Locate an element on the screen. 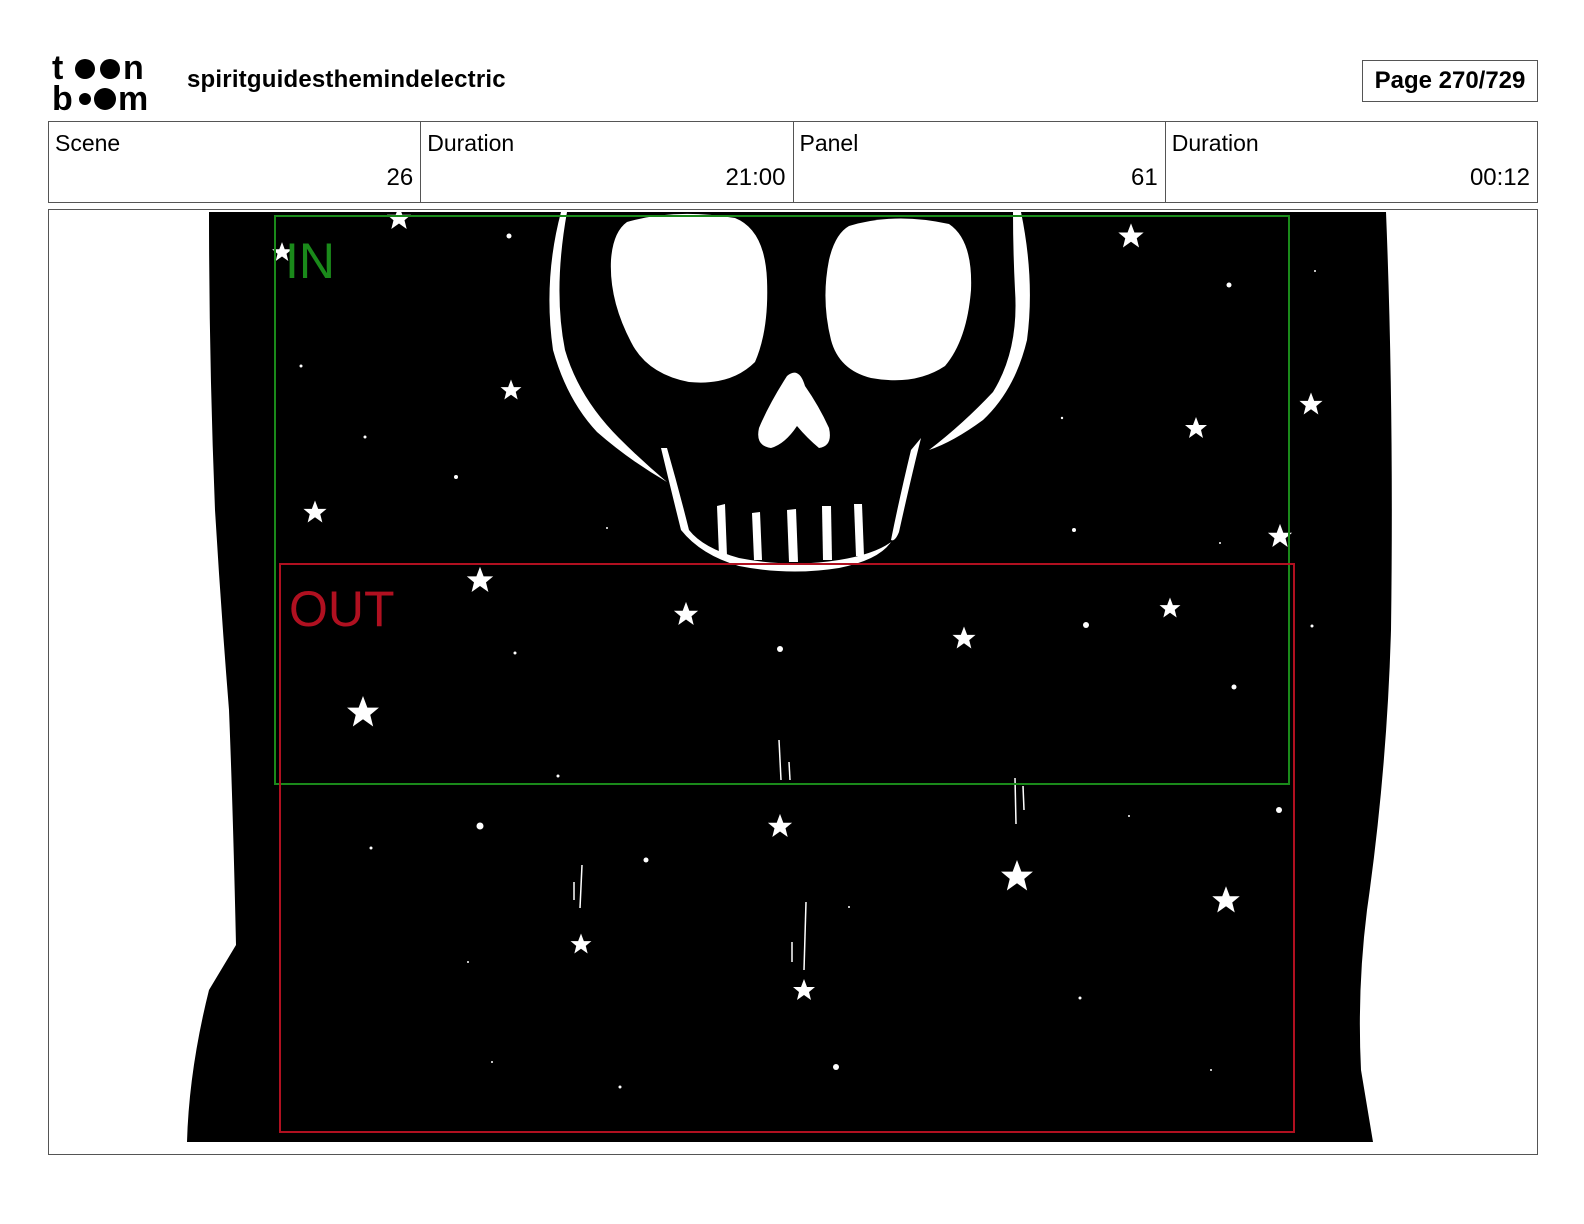  svg-text: m is located at coordinates (133, 96).